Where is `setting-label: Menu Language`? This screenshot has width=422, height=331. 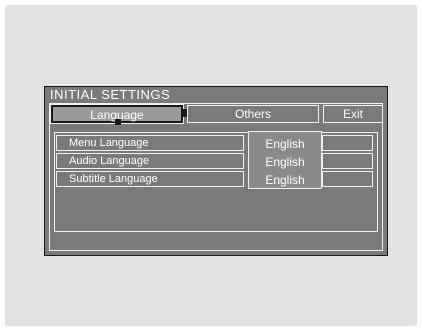
setting-label: Menu Language is located at coordinates (109, 143).